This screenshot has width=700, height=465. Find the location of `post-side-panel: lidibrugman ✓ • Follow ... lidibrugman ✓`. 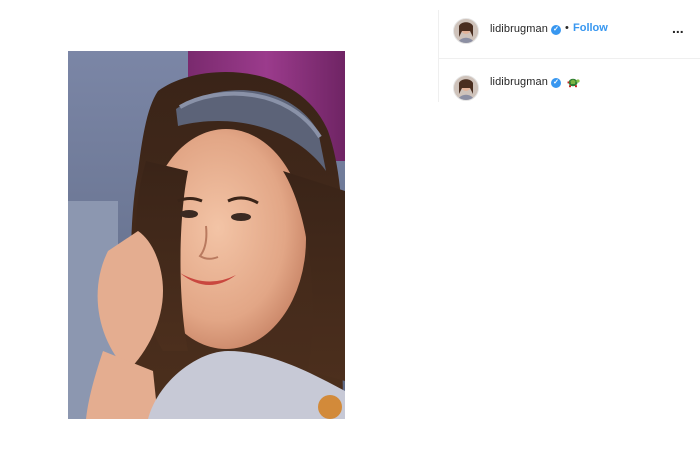

post-side-panel: lidibrugman ✓ • Follow ... lidibrugman ✓ is located at coordinates (569, 56).